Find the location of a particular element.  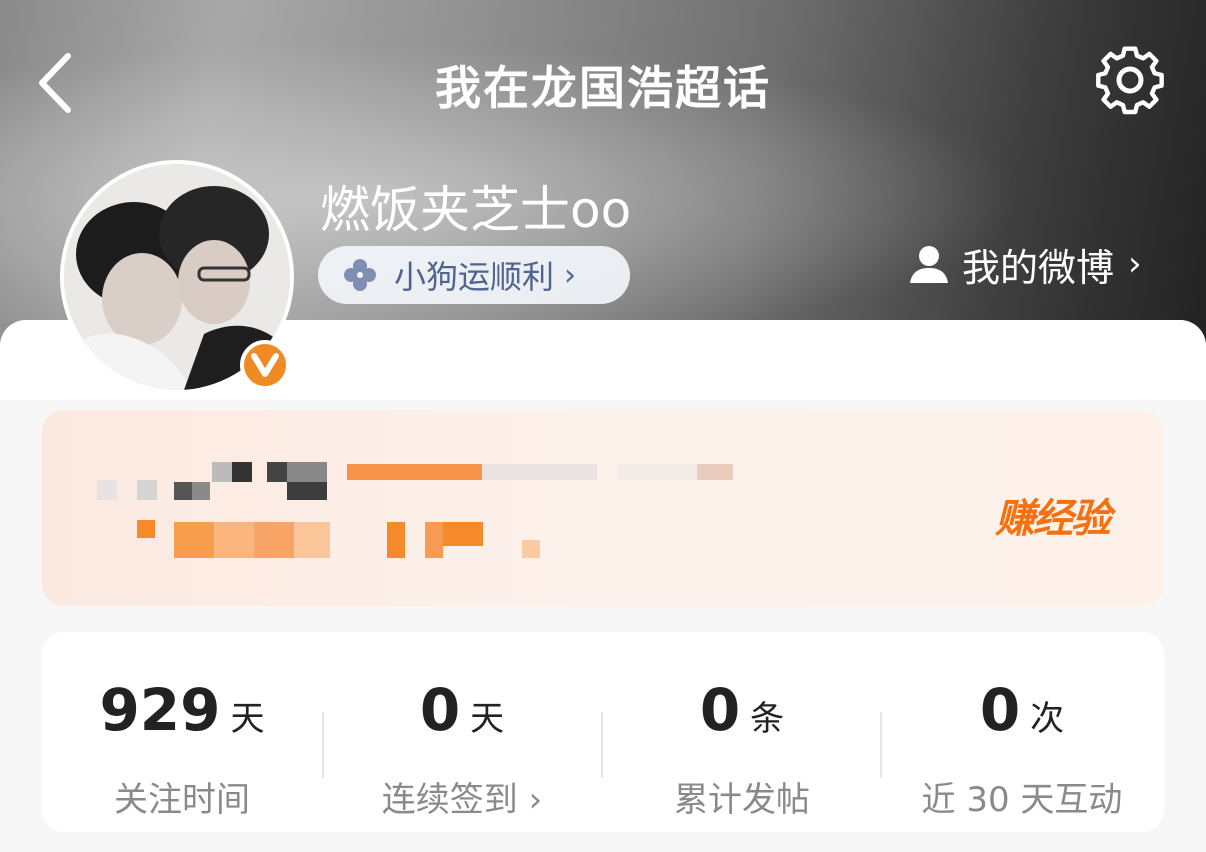

stat-follow-time: 929 天 关注时间 is located at coordinates (182, 732).